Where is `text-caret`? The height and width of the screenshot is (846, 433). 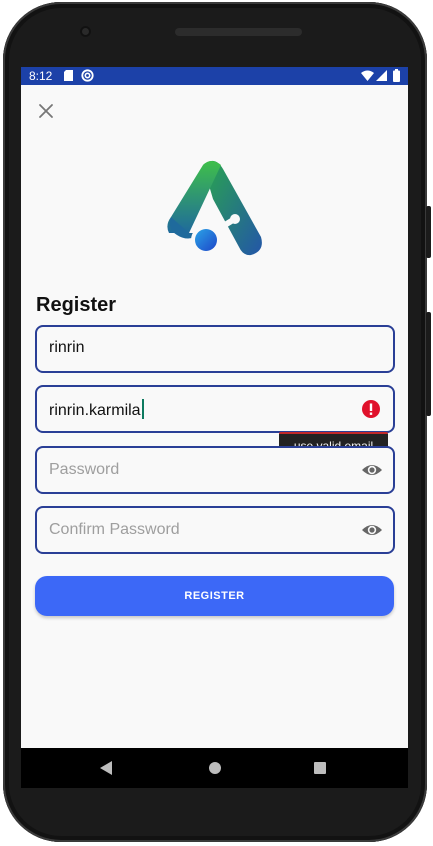 text-caret is located at coordinates (142, 409).